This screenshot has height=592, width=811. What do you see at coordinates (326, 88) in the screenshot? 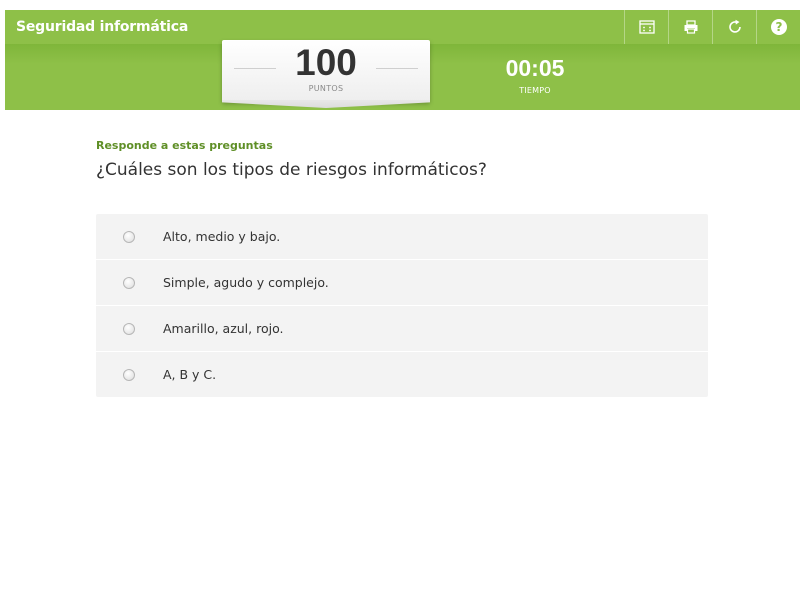
I see `score-label: PUNTOS` at bounding box center [326, 88].